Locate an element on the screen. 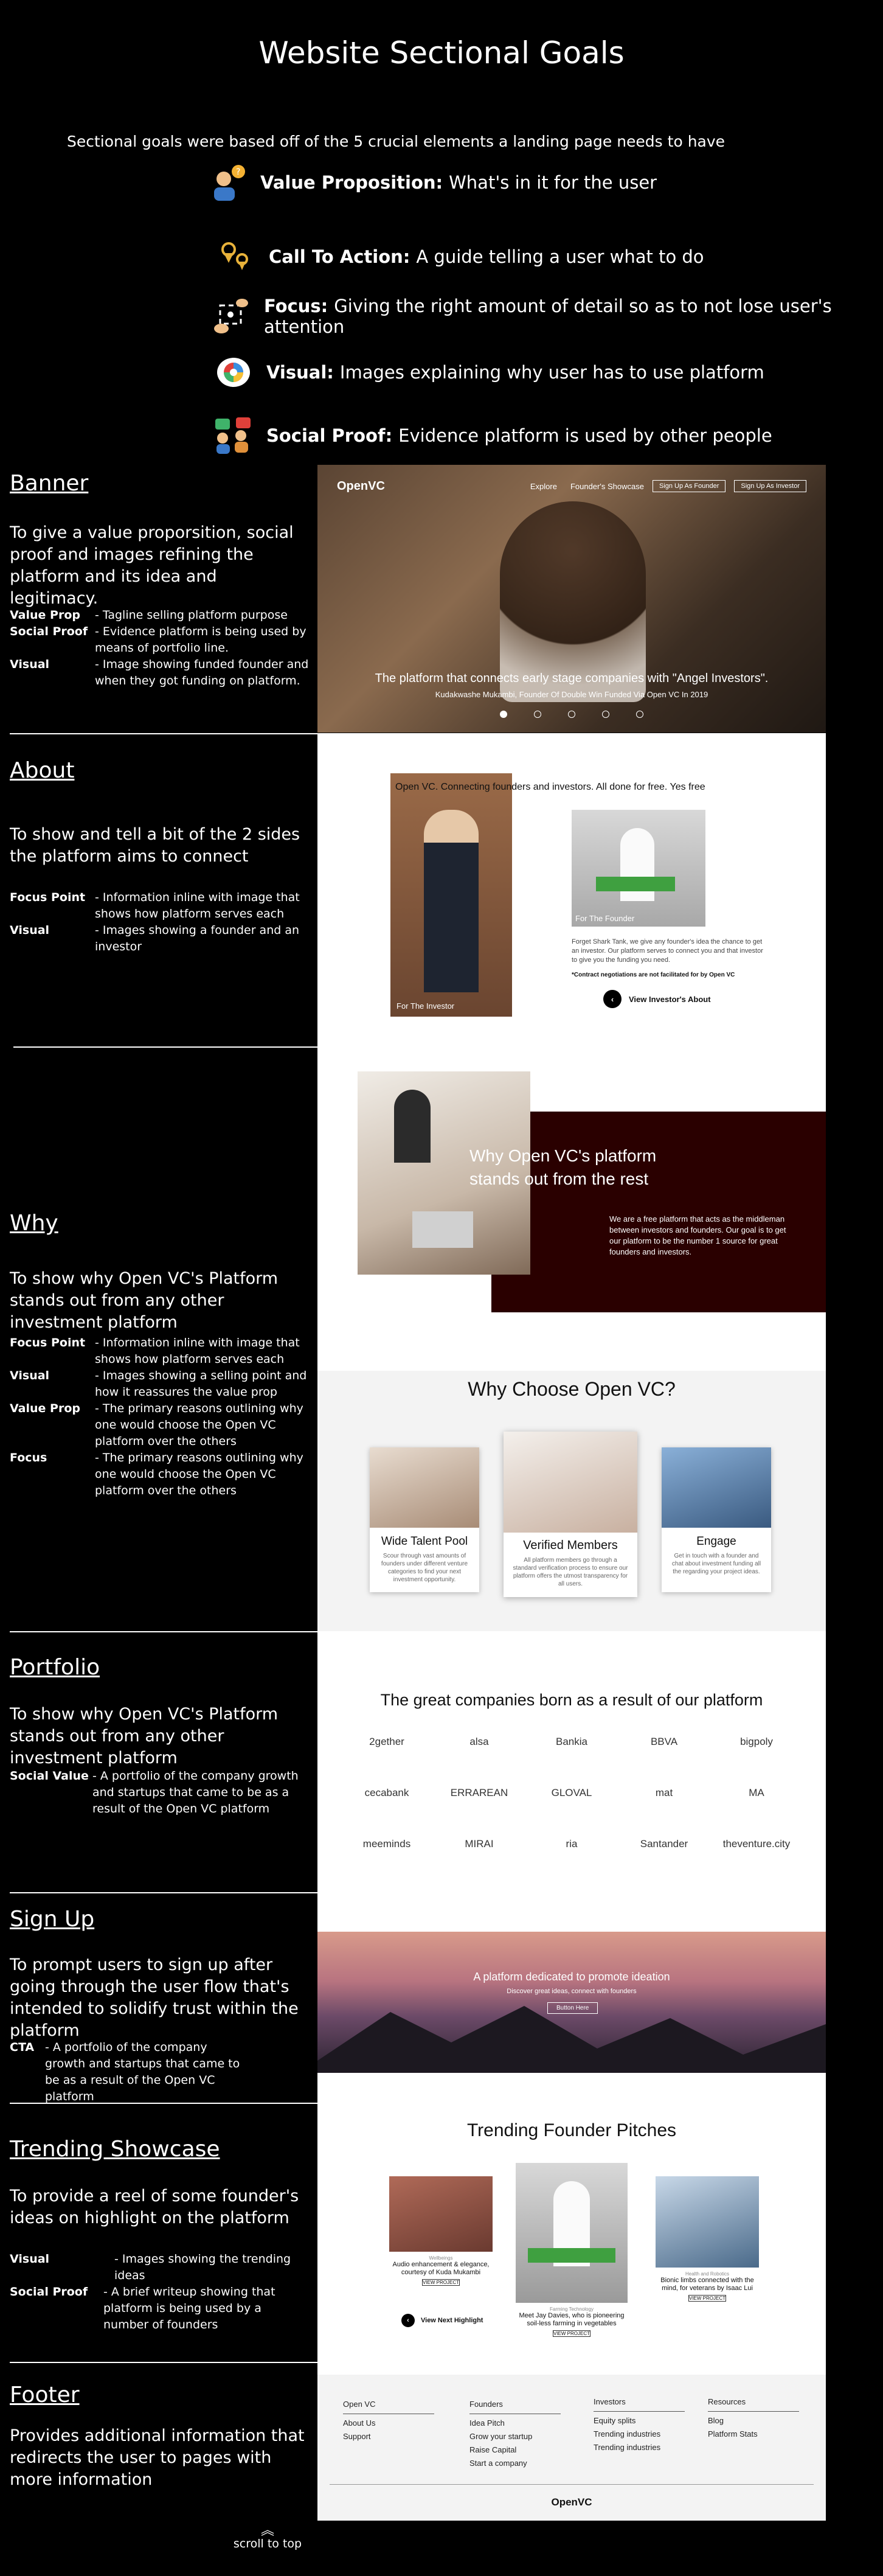 The width and height of the screenshot is (883, 2576). footer-link: Grow your startup is located at coordinates (515, 2436).